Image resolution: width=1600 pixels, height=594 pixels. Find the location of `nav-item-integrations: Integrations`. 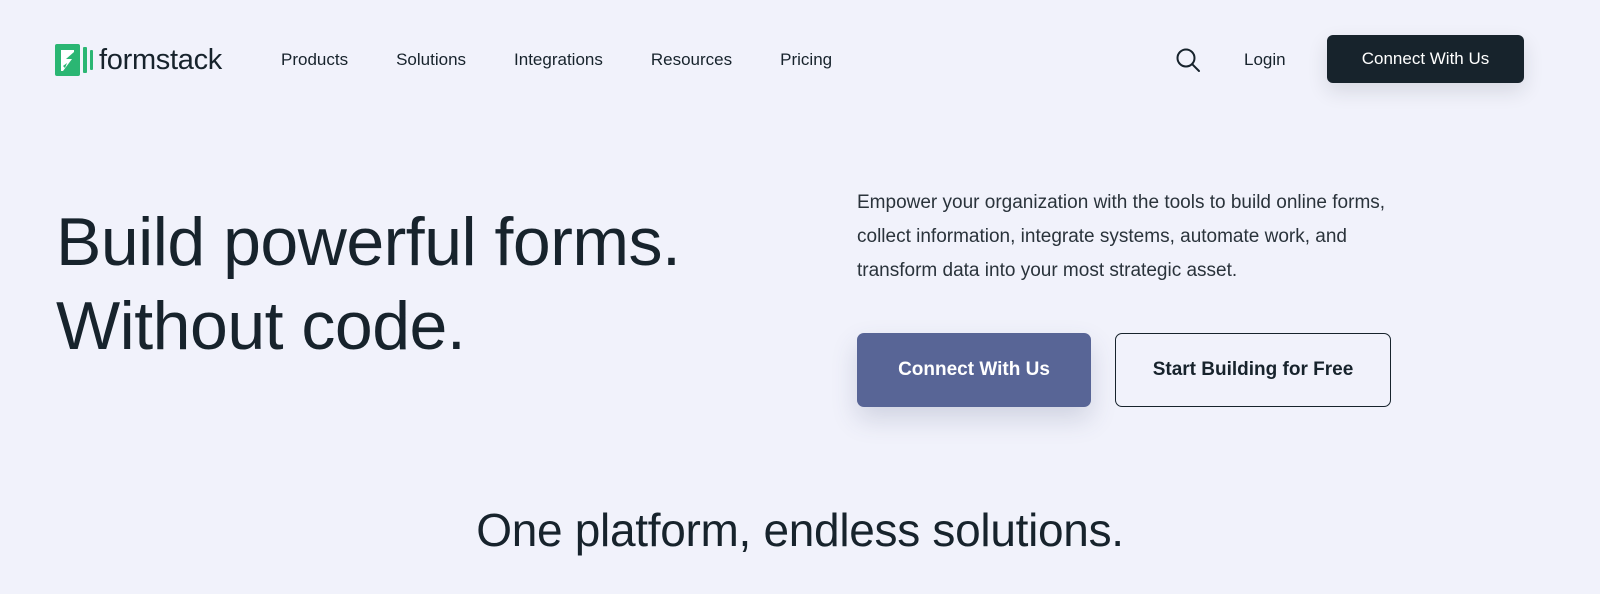

nav-item-integrations: Integrations is located at coordinates (558, 60).